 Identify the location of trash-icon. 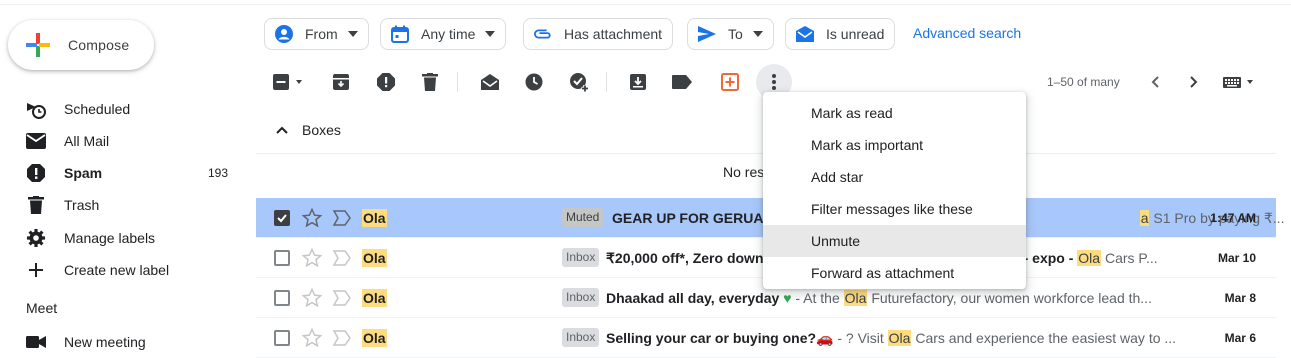
(36, 205).